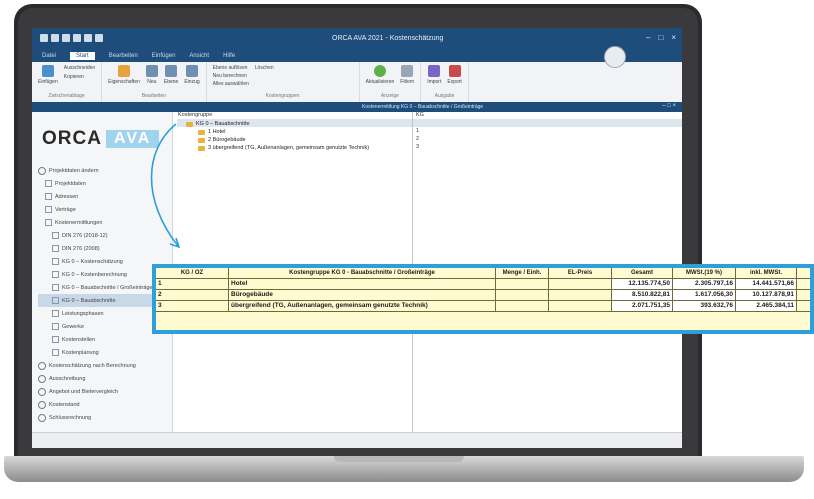 The height and width of the screenshot is (499, 814). Describe the element at coordinates (99, 38) in the screenshot. I see `customize-icon` at that location.